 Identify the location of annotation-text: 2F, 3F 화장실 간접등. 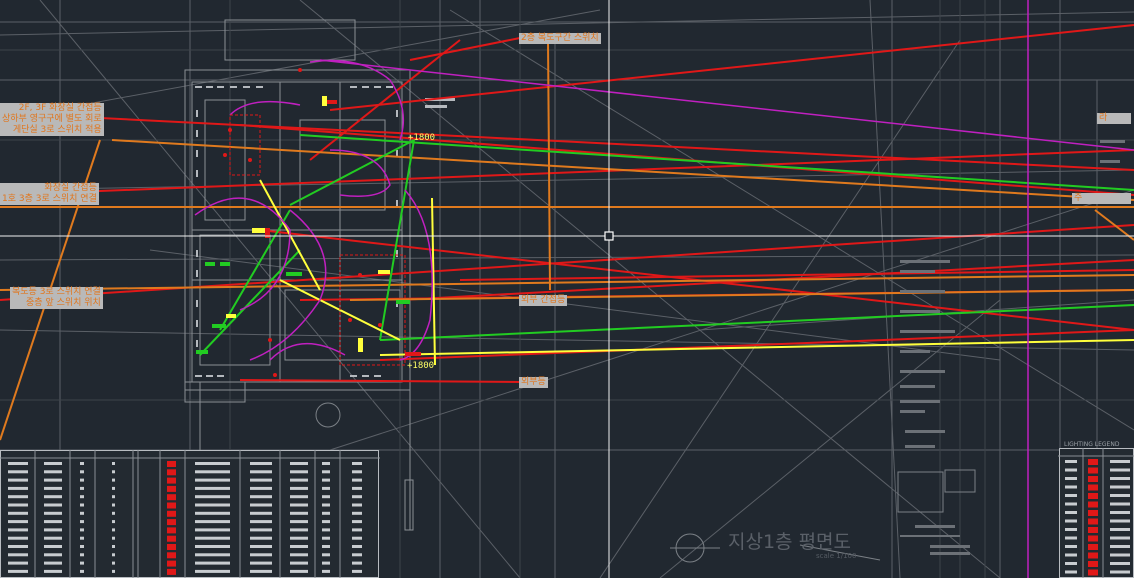
(60, 108).